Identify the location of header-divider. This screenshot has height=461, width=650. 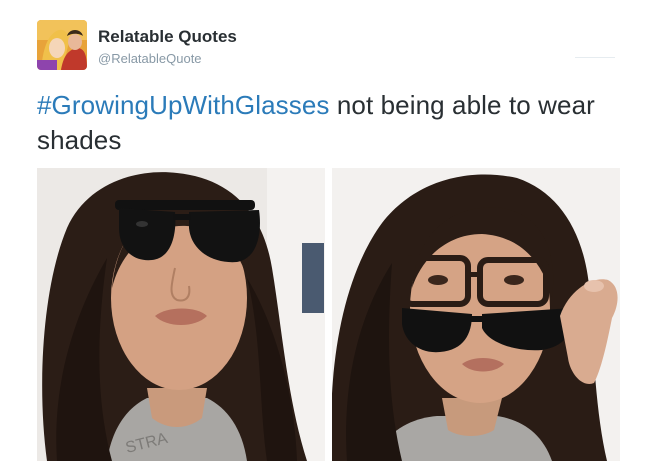
(595, 57).